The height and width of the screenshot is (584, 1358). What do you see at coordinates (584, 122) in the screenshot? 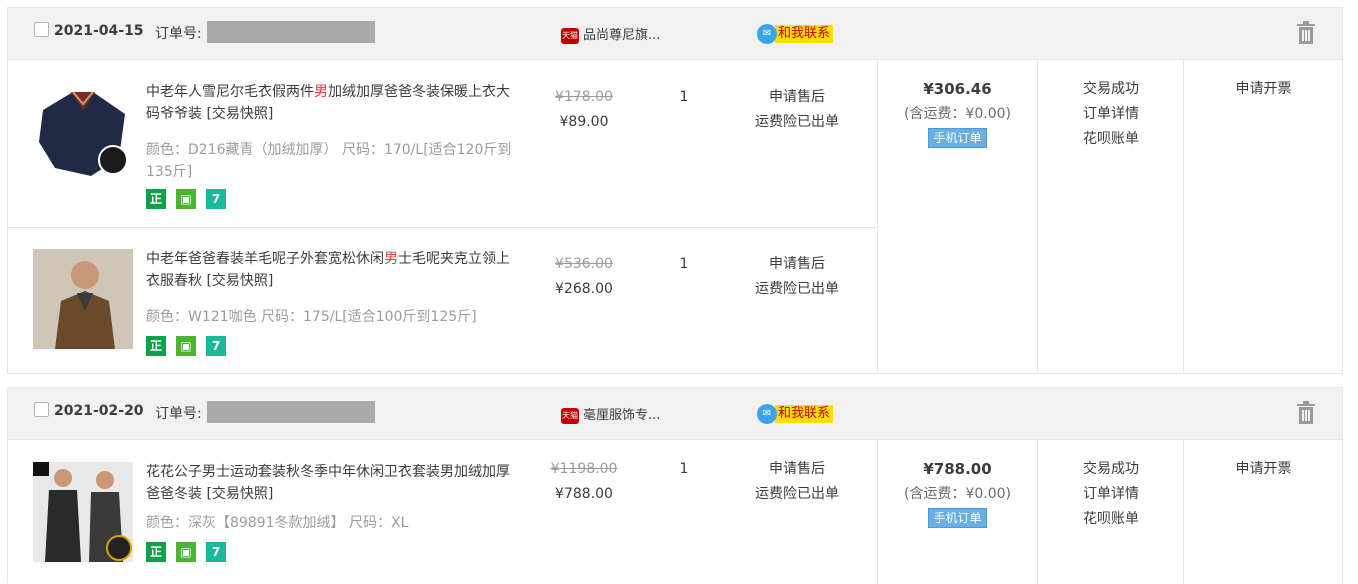
I see `current-price: ¥89.00` at bounding box center [584, 122].